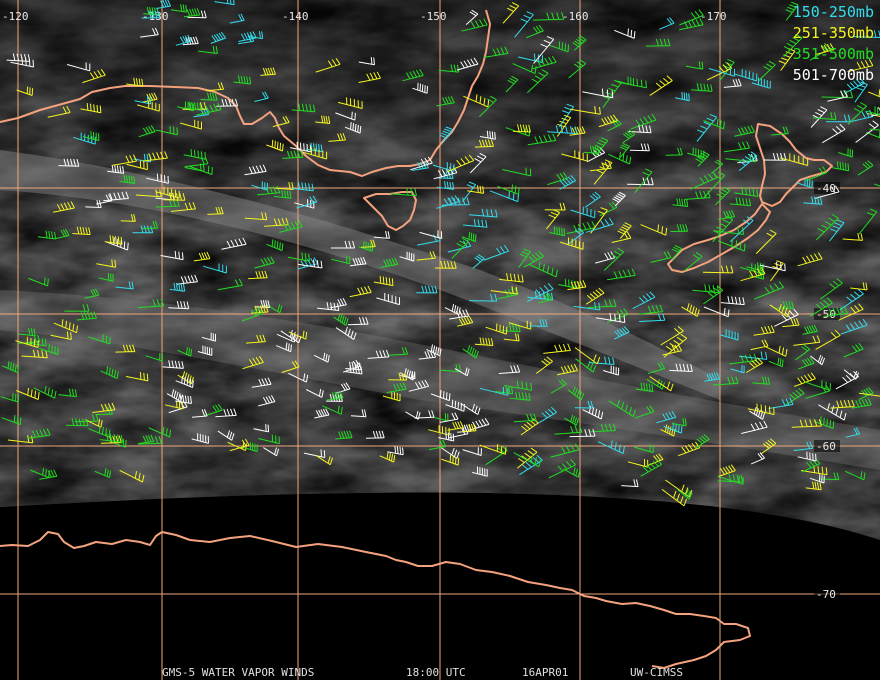 The image size is (880, 680). What do you see at coordinates (433, 16) in the screenshot?
I see `longitude-label: -150` at bounding box center [433, 16].